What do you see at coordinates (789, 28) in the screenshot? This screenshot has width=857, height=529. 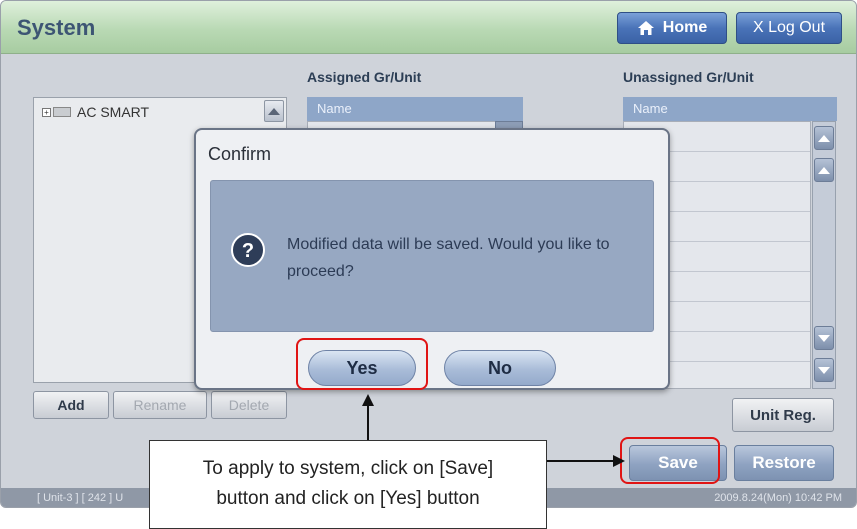 I see `logout-button: X Log Out` at bounding box center [789, 28].